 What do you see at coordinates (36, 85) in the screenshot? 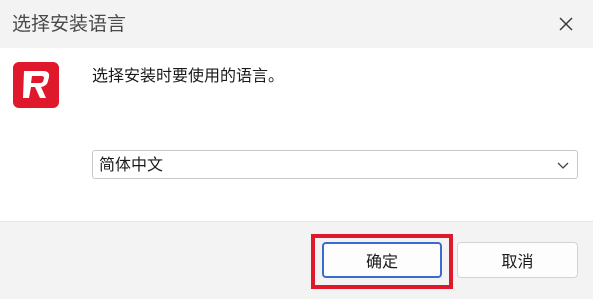
I see `app-logo` at bounding box center [36, 85].